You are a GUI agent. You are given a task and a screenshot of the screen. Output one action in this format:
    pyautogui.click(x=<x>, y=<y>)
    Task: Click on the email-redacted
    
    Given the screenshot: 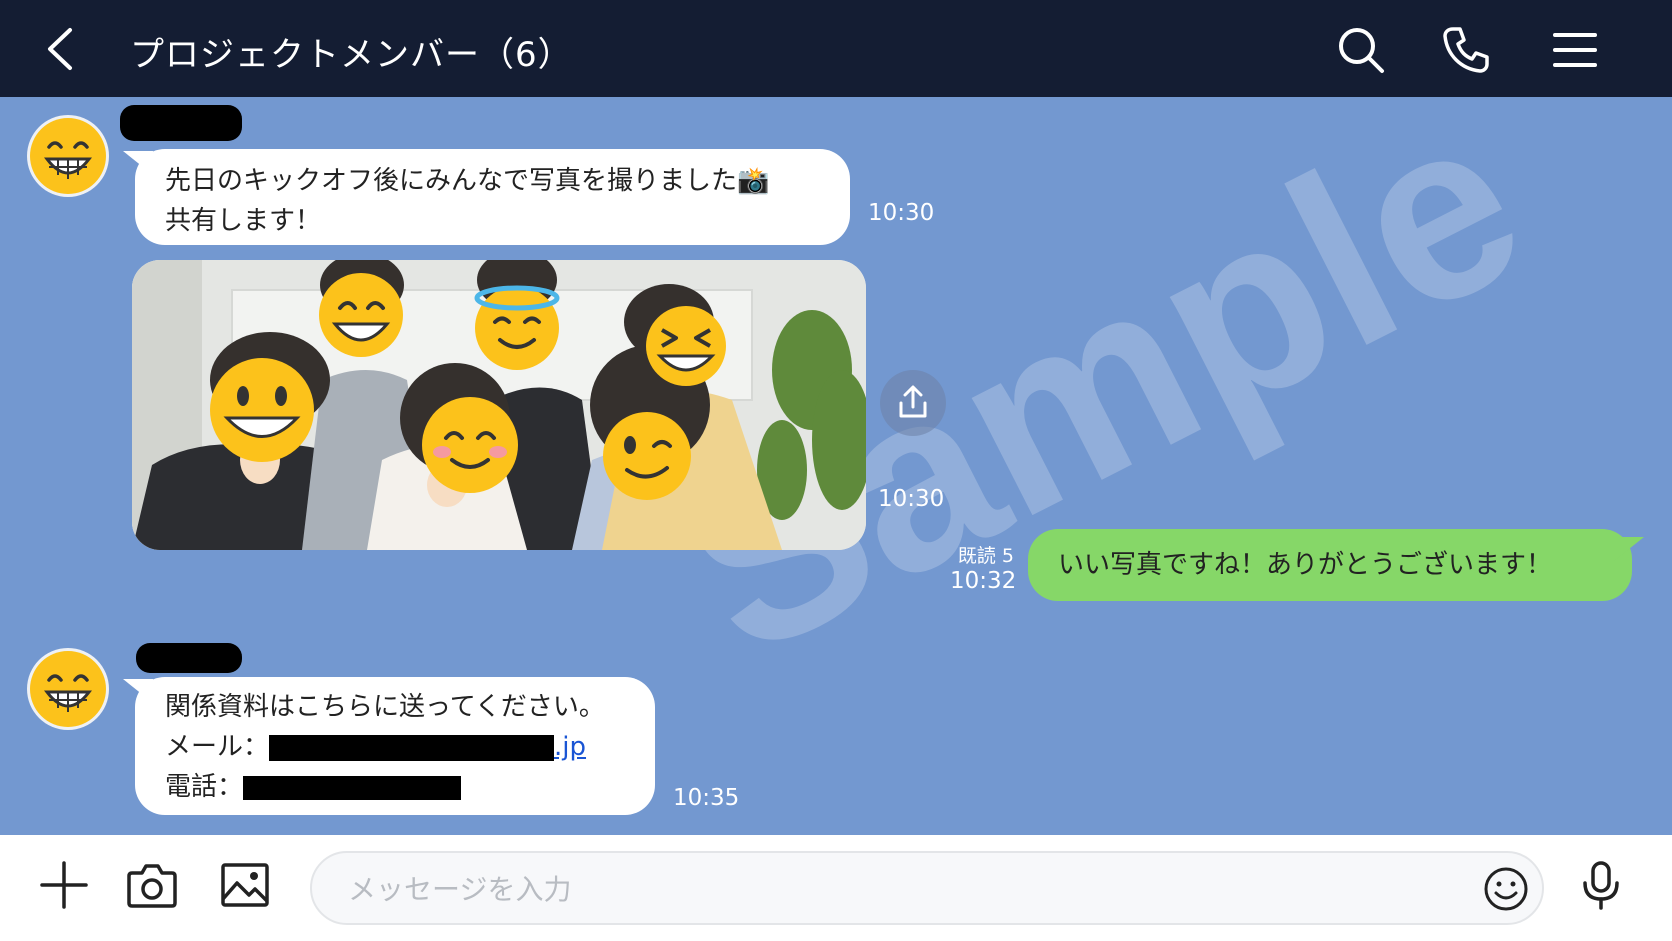 What is the action you would take?
    pyautogui.click(x=412, y=747)
    